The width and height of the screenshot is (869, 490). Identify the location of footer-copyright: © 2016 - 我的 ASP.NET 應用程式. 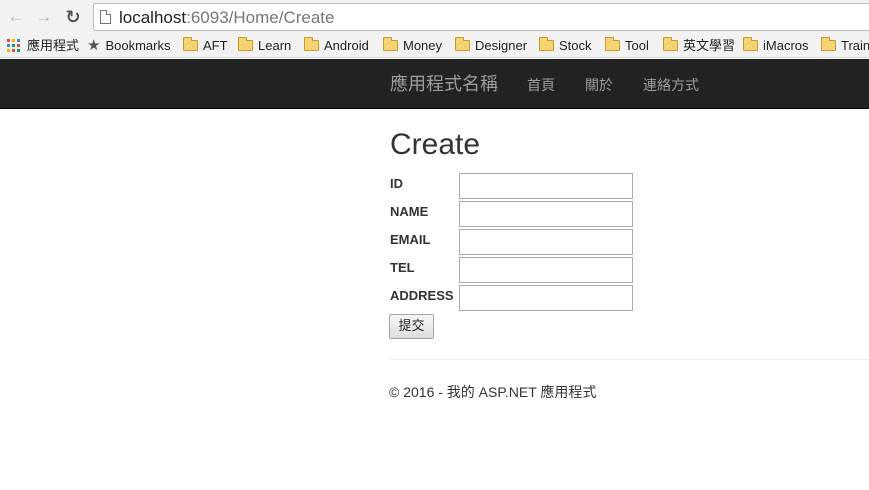
(493, 392).